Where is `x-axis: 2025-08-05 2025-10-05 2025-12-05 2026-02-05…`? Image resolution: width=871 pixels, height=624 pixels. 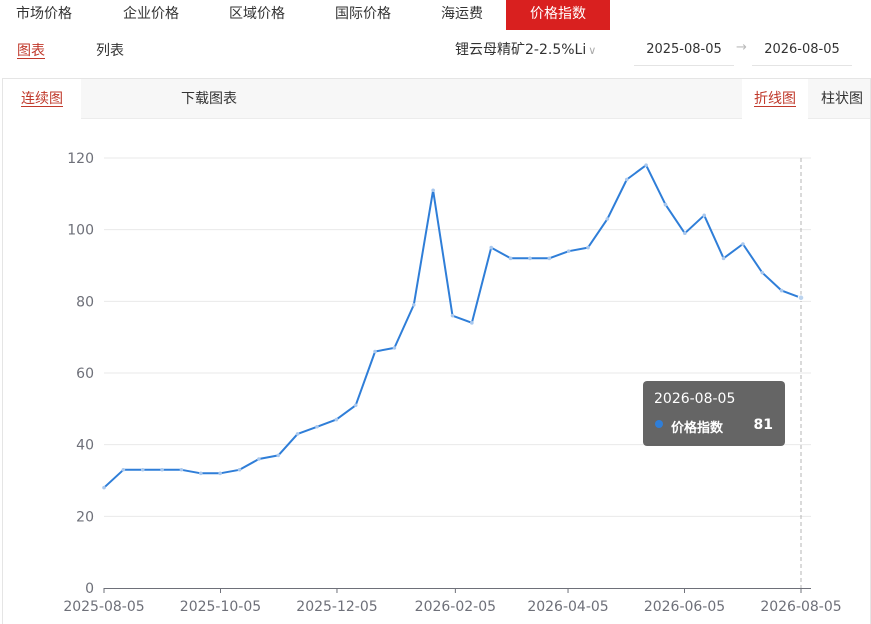
x-axis: 2025-08-05 2025-10-05 2025-12-05 2026-02-05… is located at coordinates (452, 601).